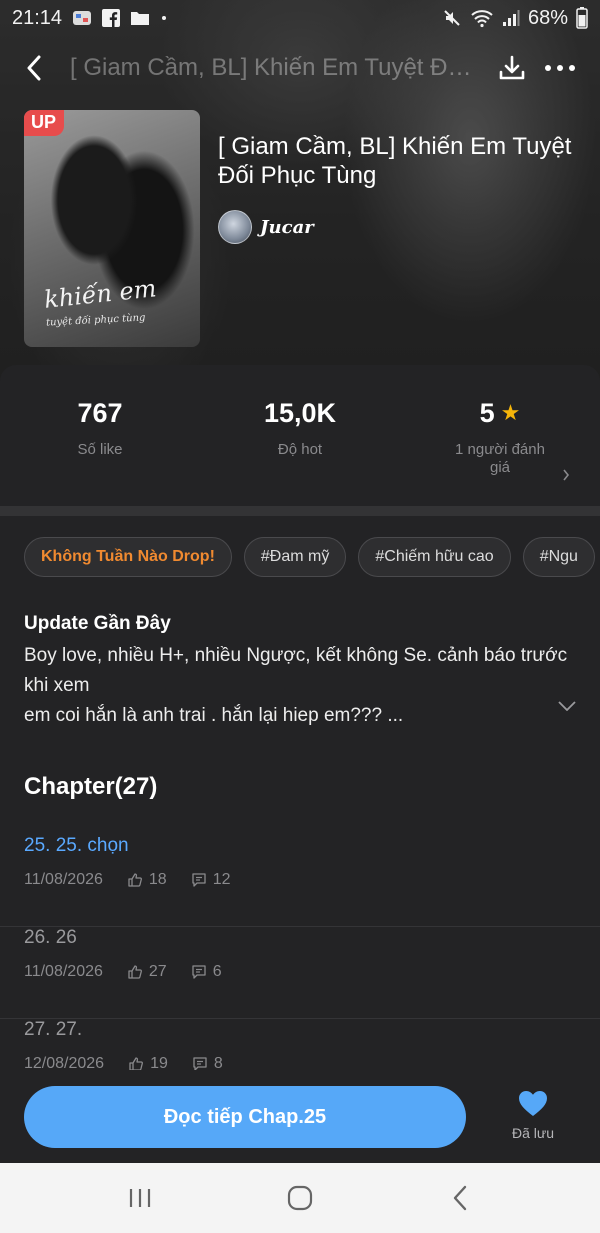  What do you see at coordinates (567, 706) in the screenshot?
I see `expand-chevron-icon` at bounding box center [567, 706].